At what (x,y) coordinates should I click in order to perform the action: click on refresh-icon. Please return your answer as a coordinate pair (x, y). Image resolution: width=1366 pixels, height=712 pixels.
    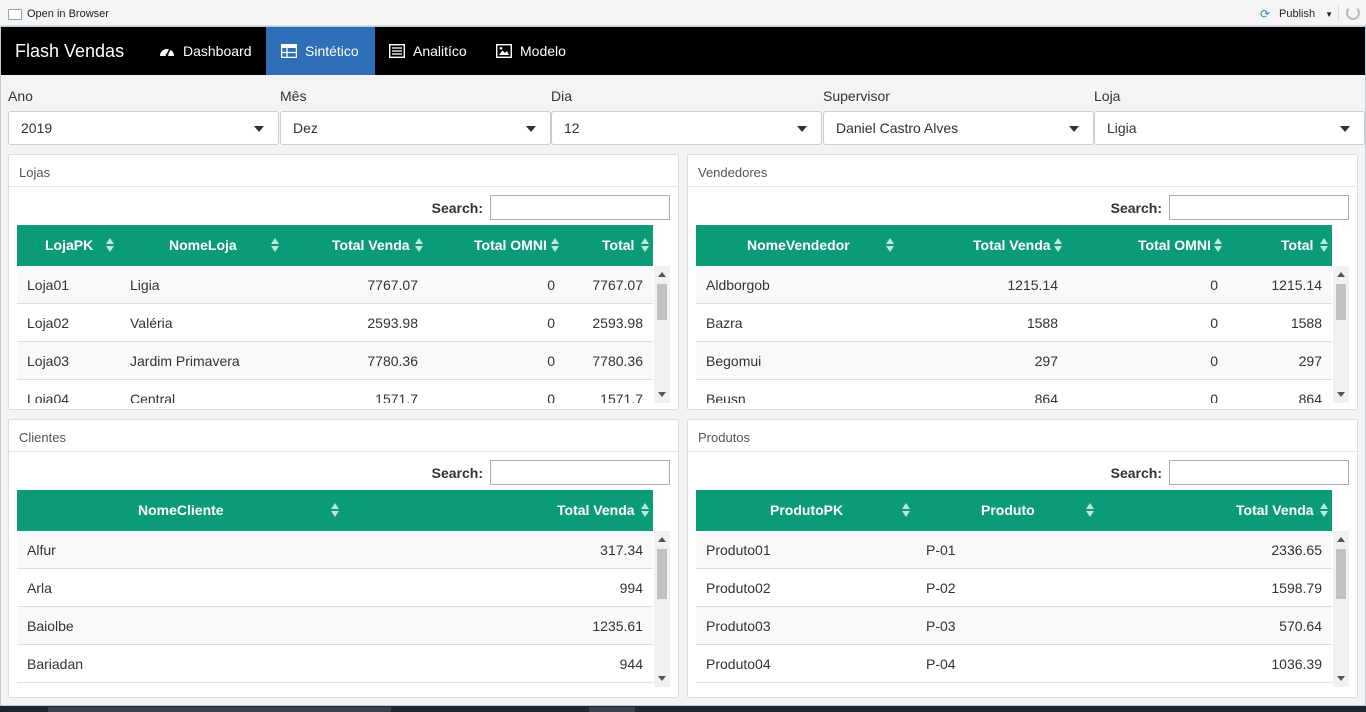
    Looking at the image, I should click on (1353, 13).